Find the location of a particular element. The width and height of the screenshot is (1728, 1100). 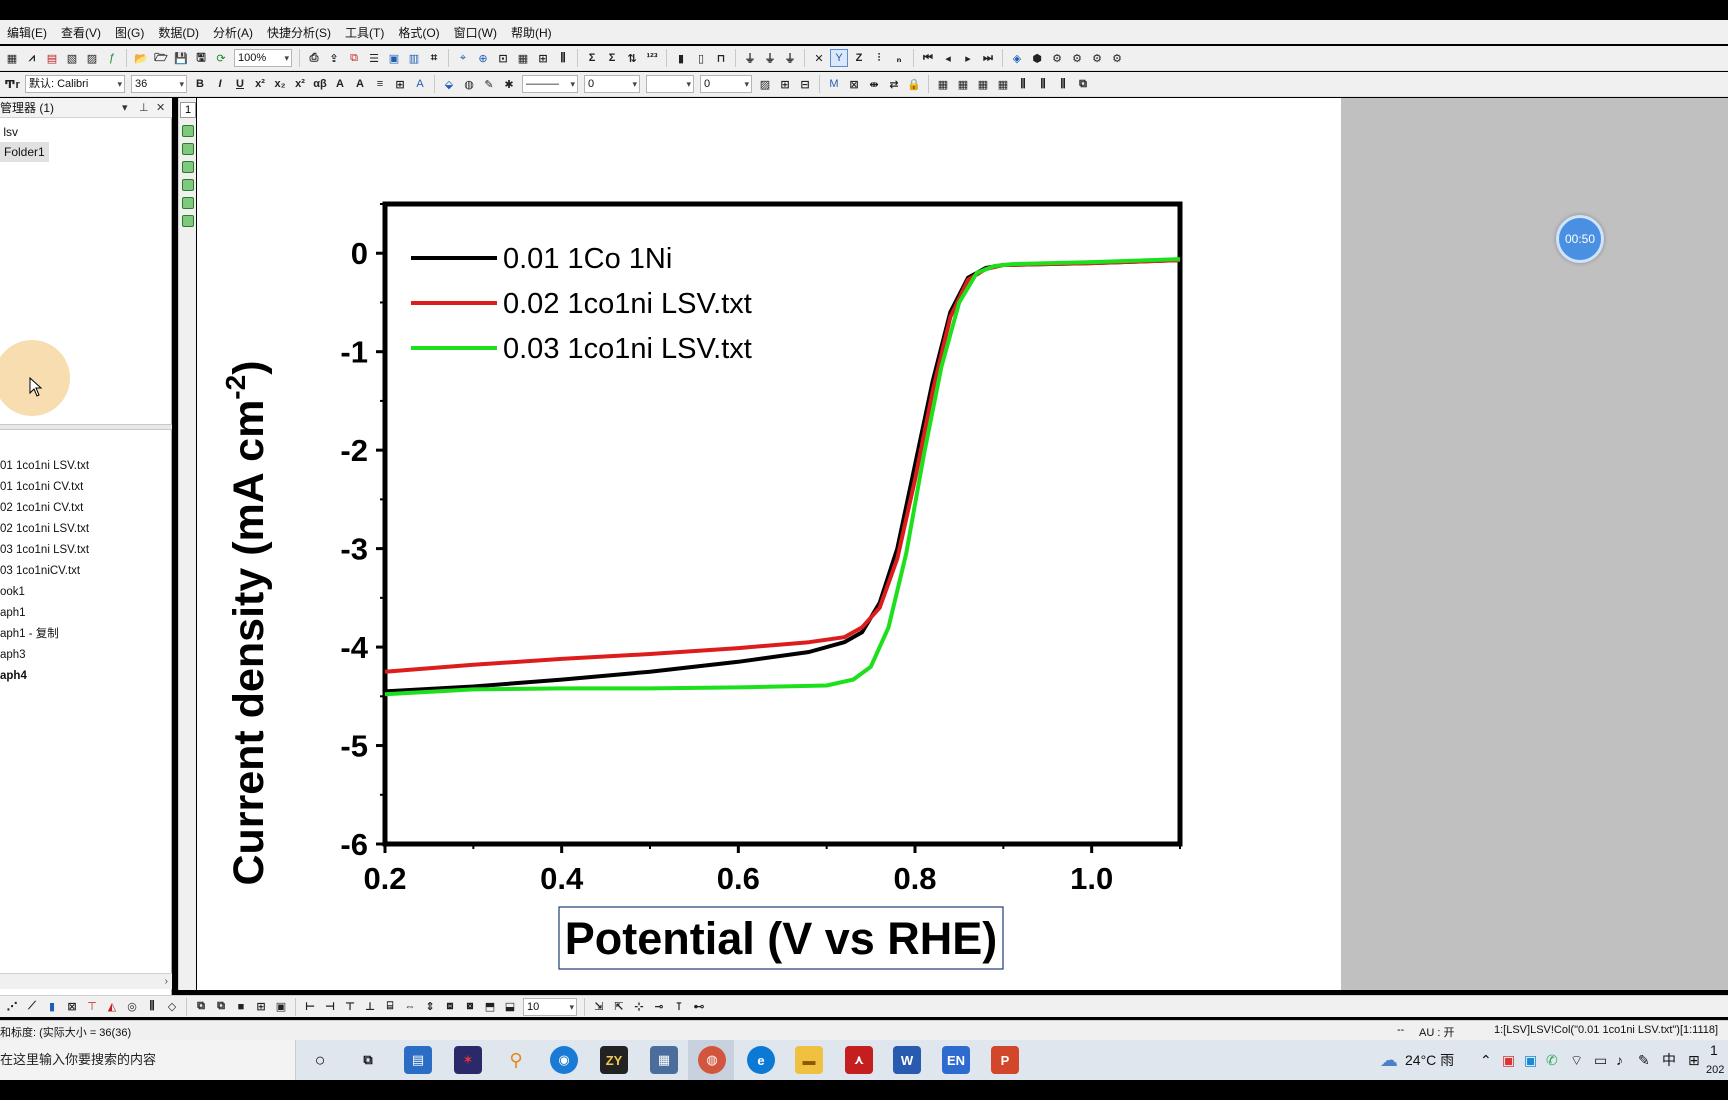

horizontal-scrollbar: › is located at coordinates (86, 981).